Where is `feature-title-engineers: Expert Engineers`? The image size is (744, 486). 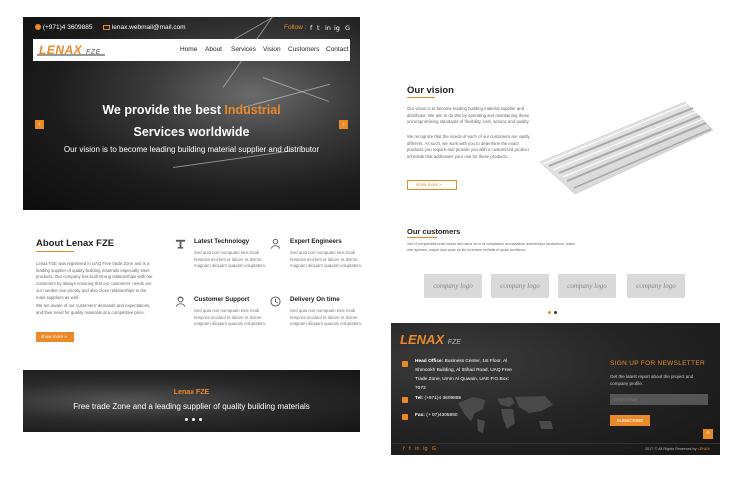
feature-title-engineers: Expert Engineers is located at coordinates (316, 241).